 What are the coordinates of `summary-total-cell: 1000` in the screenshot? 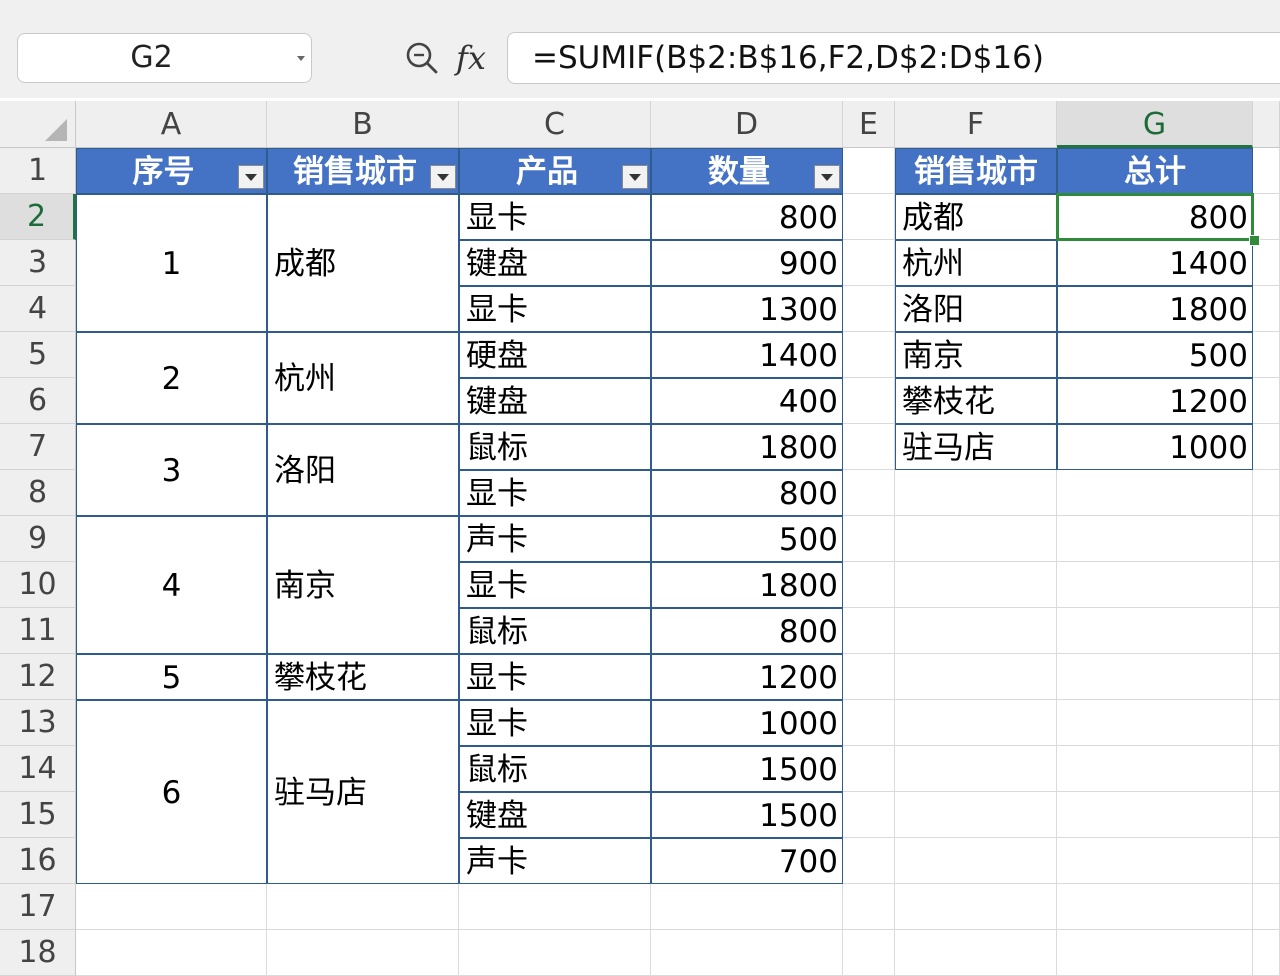 It's located at (1155, 447).